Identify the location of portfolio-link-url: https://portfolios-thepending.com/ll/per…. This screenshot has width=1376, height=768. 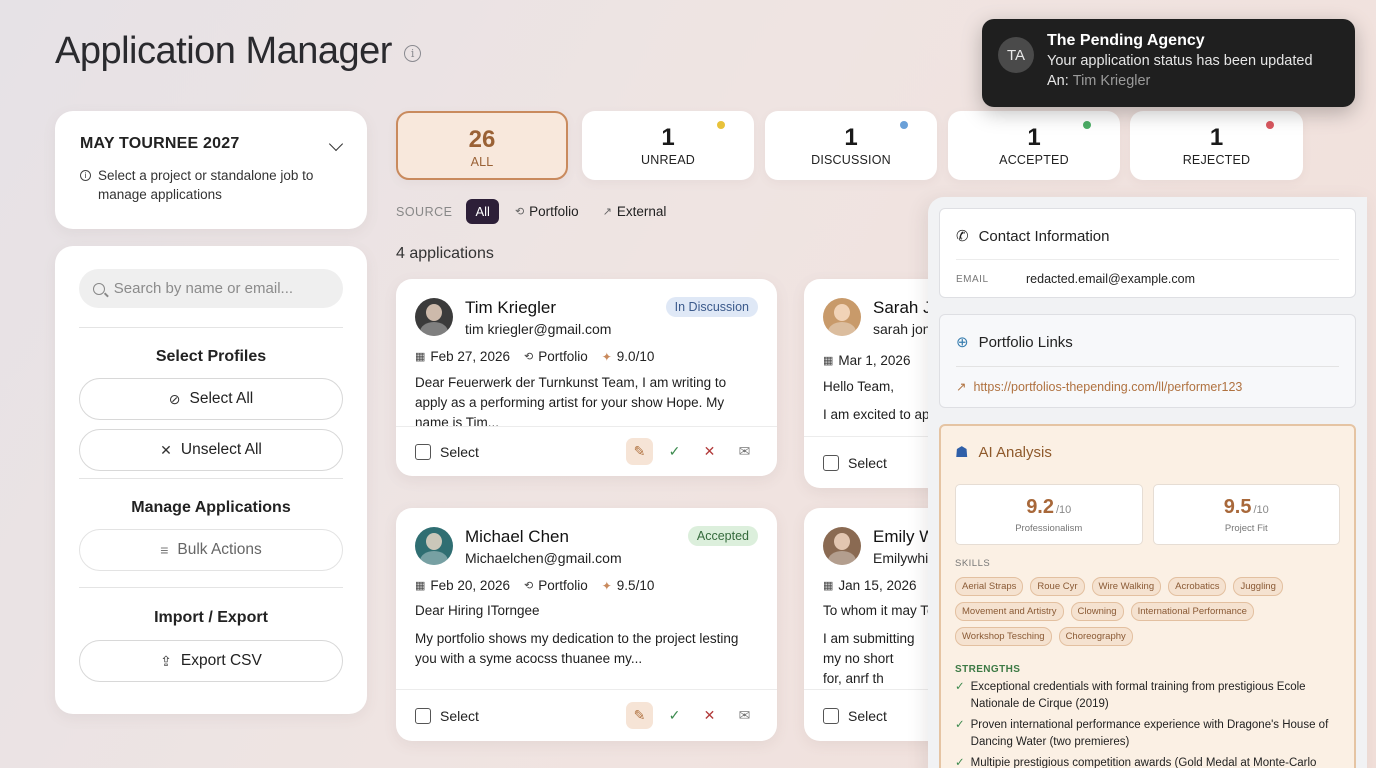
(1108, 386).